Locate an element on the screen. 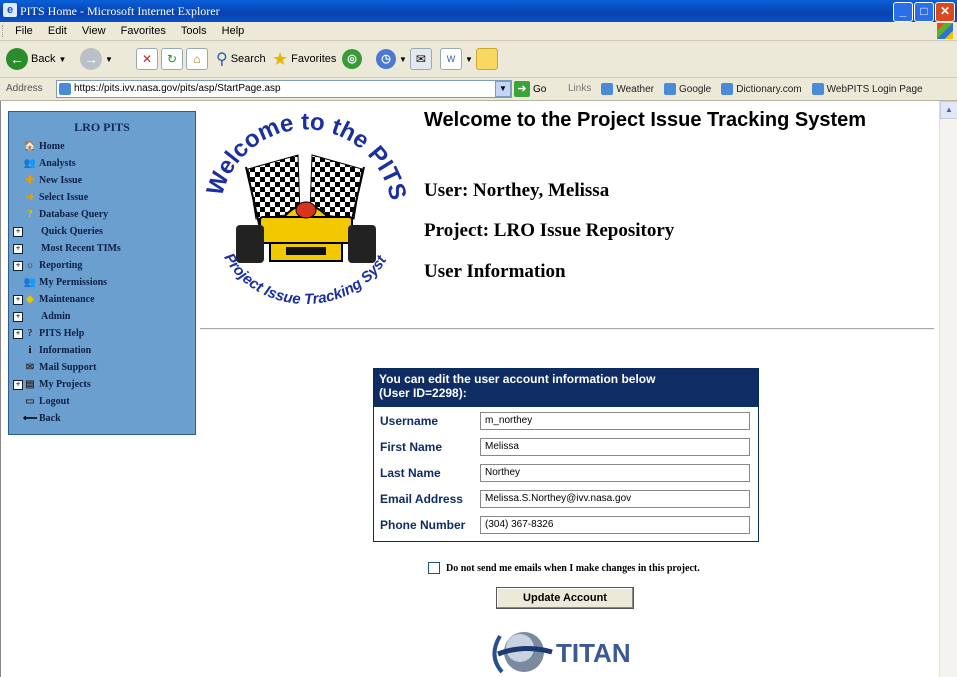 The image size is (957, 677). refresh-icon: ↻ is located at coordinates (172, 59).